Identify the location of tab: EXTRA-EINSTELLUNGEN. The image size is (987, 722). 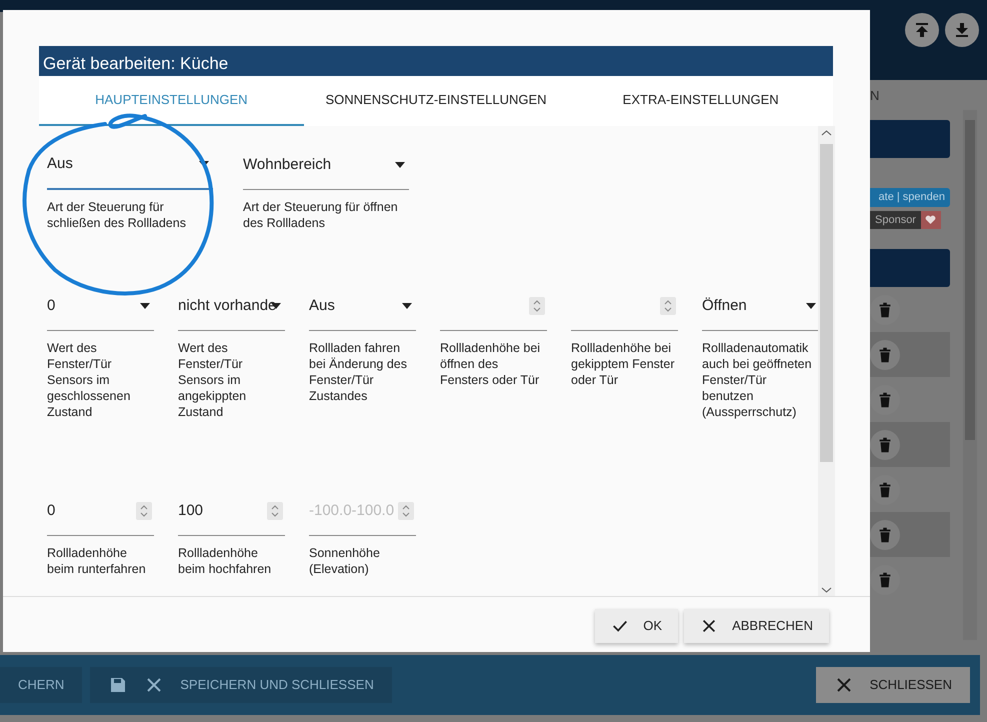
(701, 101).